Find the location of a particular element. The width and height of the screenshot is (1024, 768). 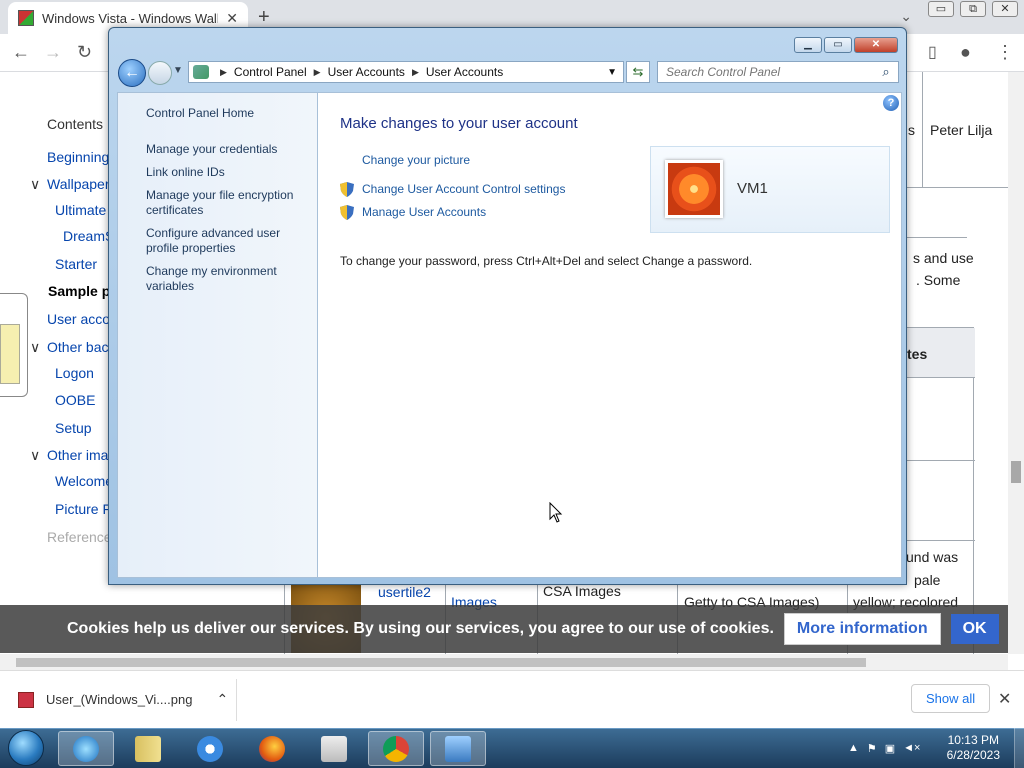

username: VM1 is located at coordinates (752, 188).